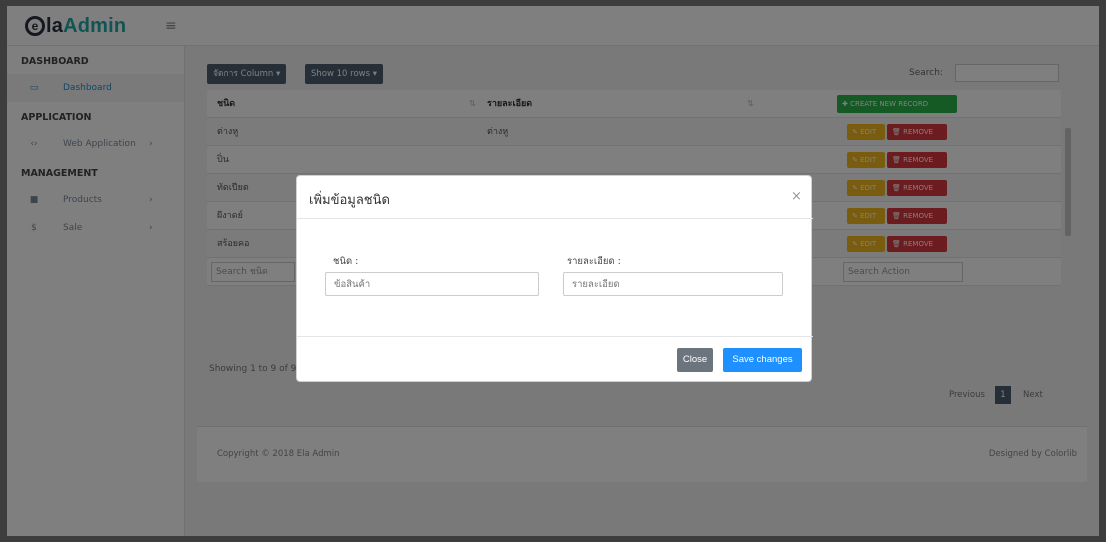 This screenshot has width=1106, height=542. What do you see at coordinates (346, 261) in the screenshot?
I see `type-field-label: ชนิด :` at bounding box center [346, 261].